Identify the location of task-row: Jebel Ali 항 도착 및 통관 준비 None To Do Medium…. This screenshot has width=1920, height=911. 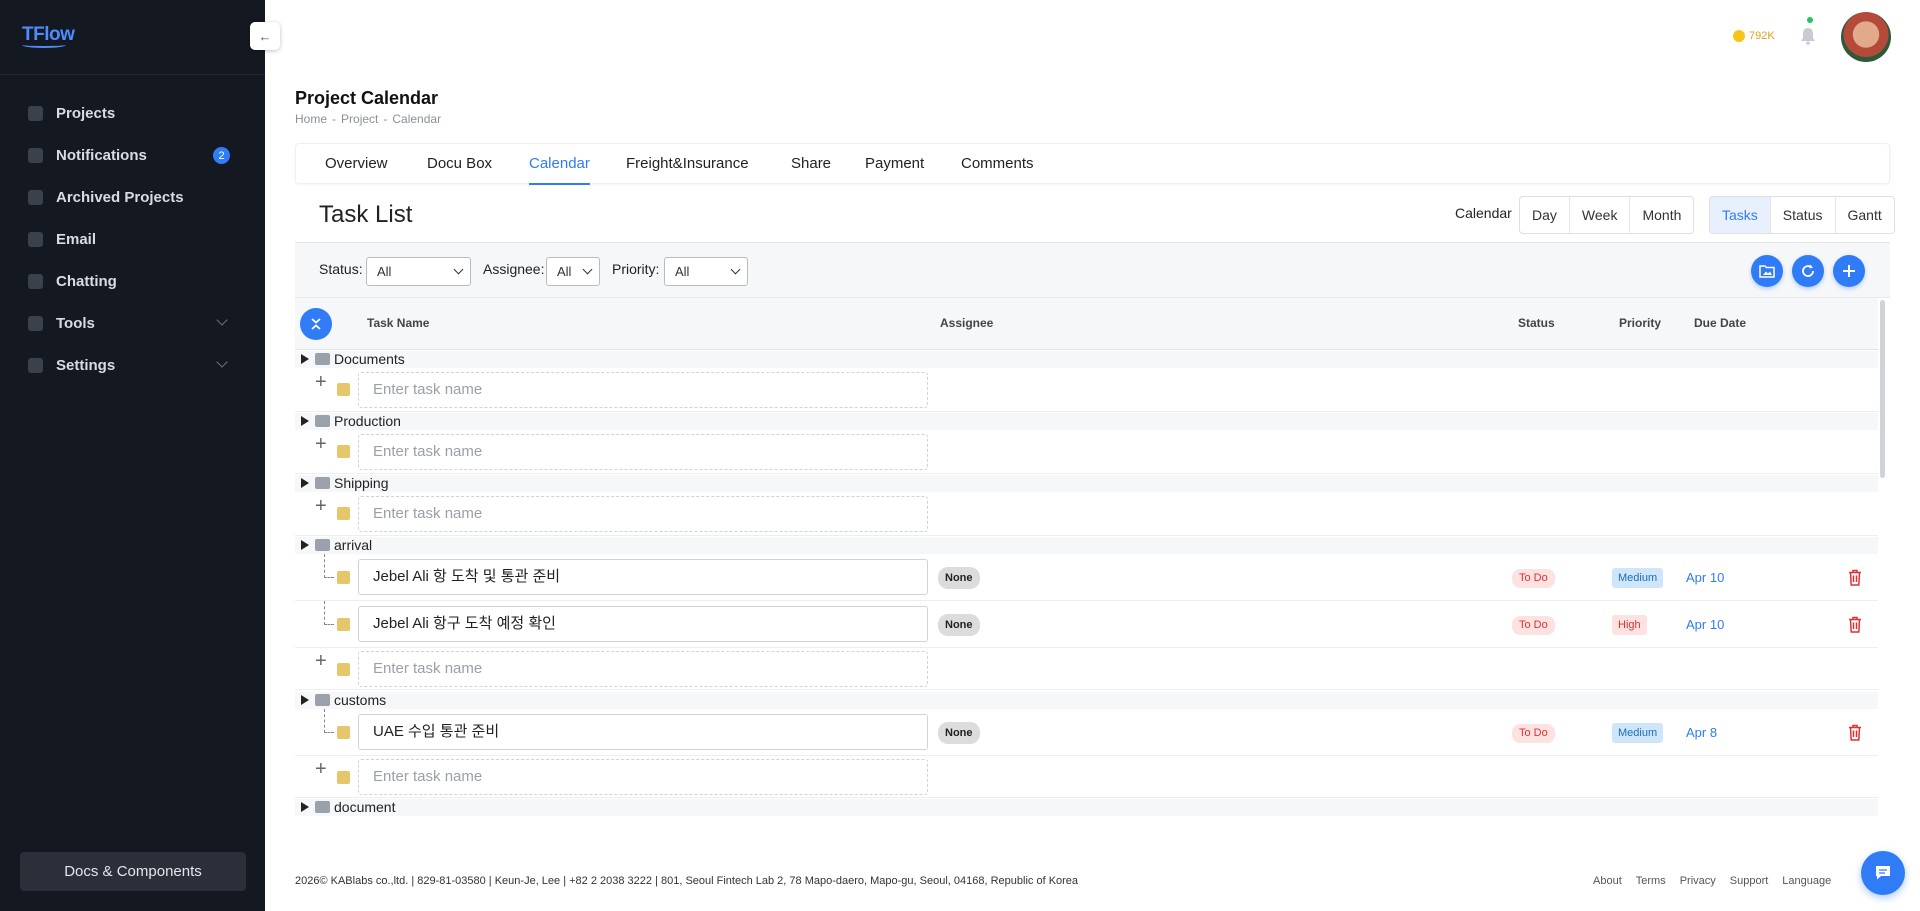
(1086, 577).